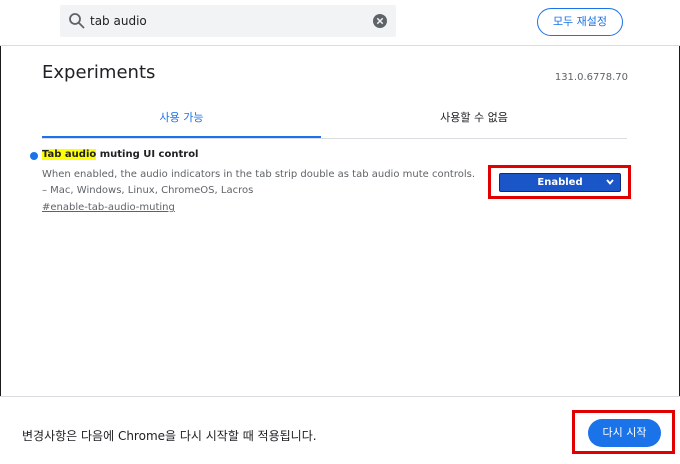  Describe the element at coordinates (108, 207) in the screenshot. I see `experiment-permalink: #enable-tab-audio-muting` at that location.